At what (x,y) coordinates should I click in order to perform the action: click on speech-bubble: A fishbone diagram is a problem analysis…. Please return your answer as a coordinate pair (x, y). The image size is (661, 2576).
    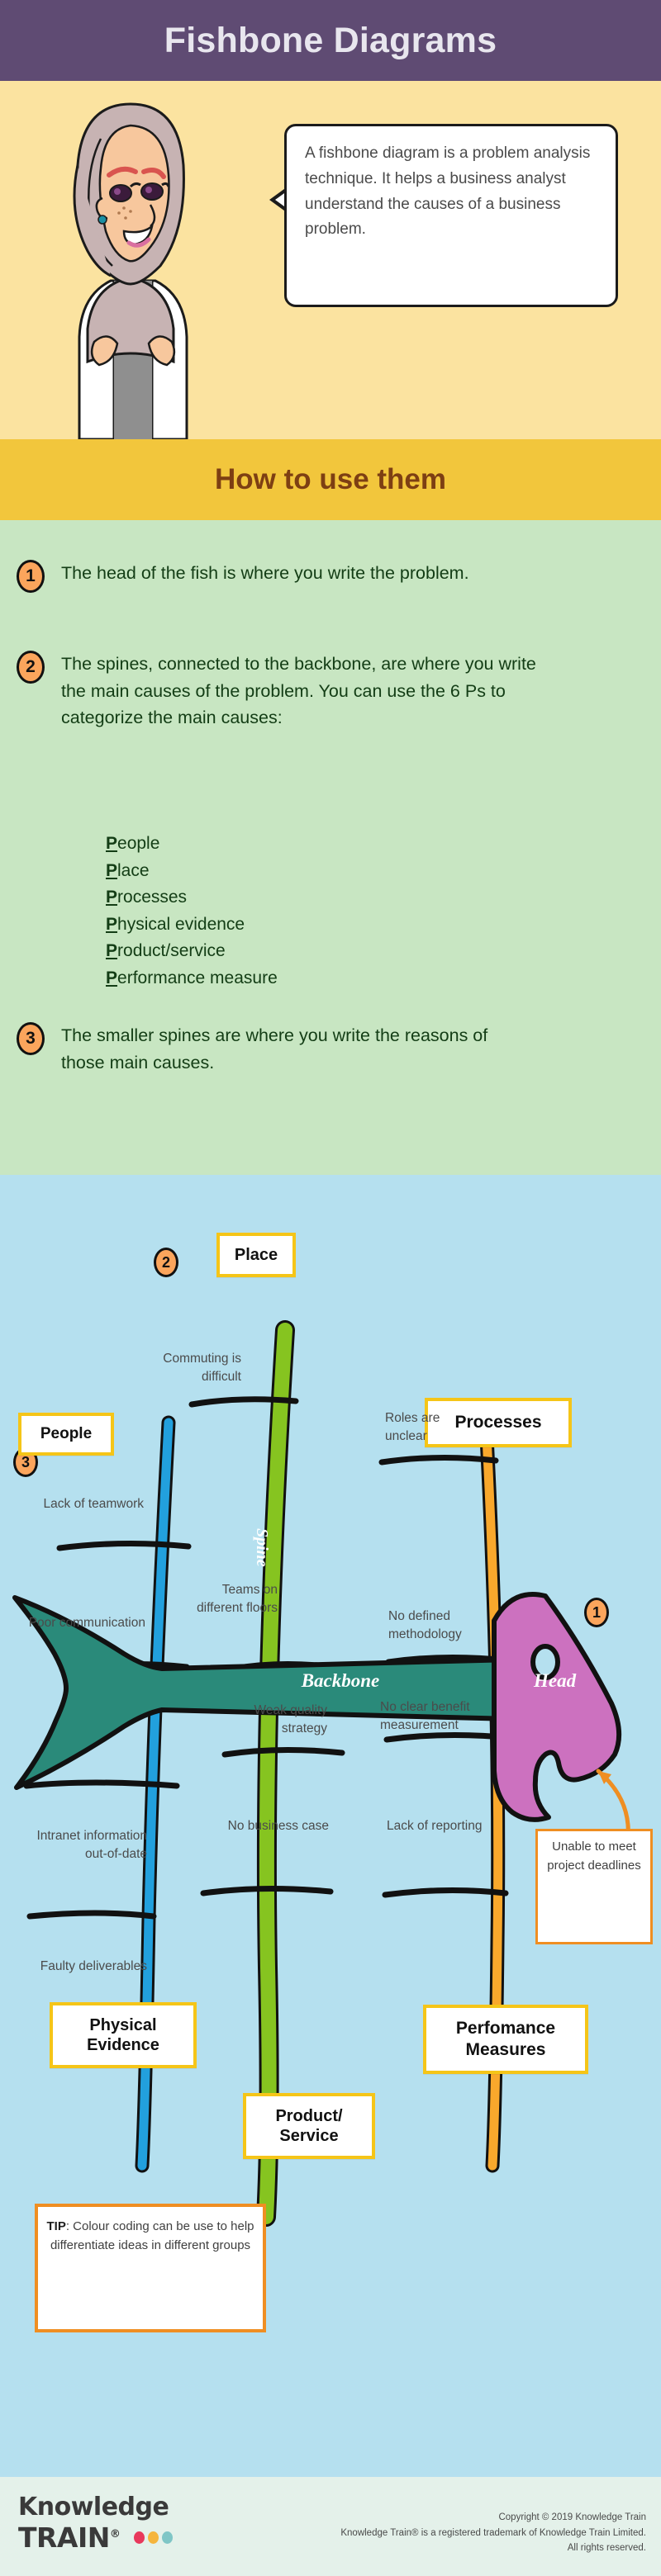
    Looking at the image, I should click on (451, 215).